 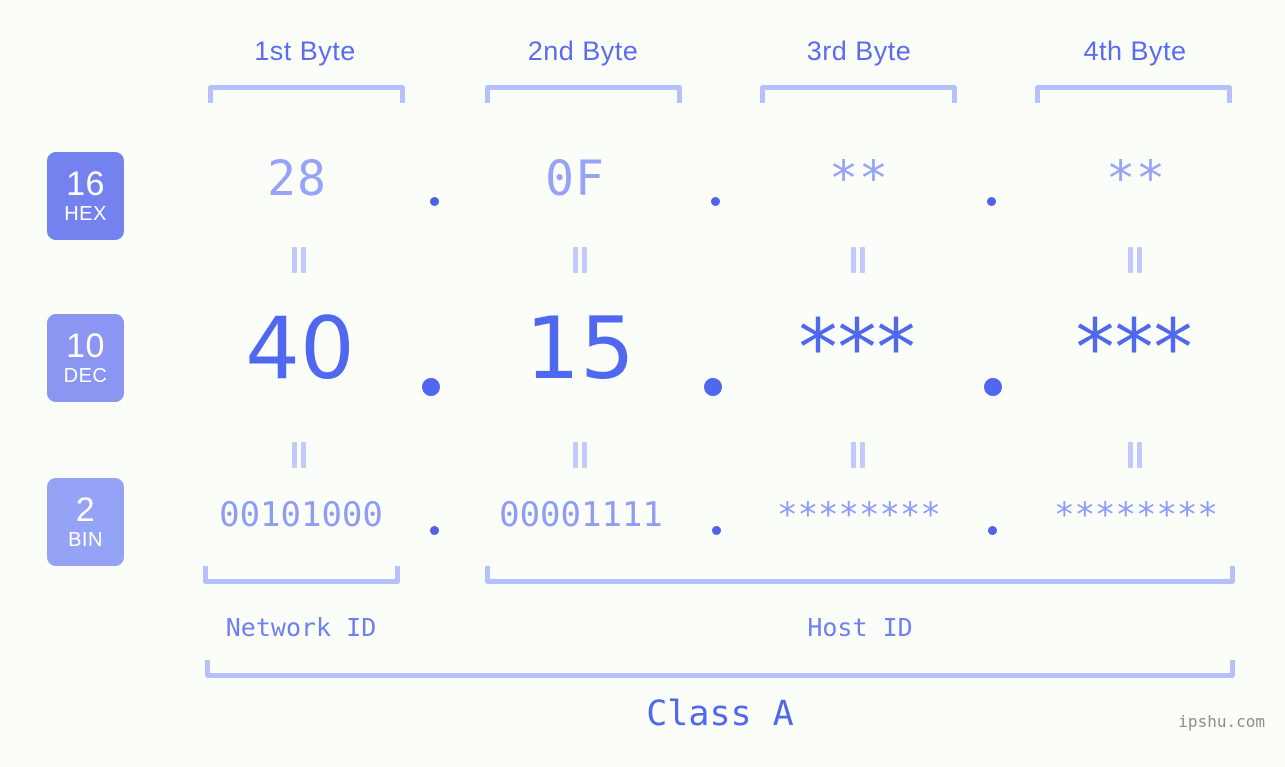 What do you see at coordinates (301, 515) in the screenshot?
I see `bin-byte-1: 00101000` at bounding box center [301, 515].